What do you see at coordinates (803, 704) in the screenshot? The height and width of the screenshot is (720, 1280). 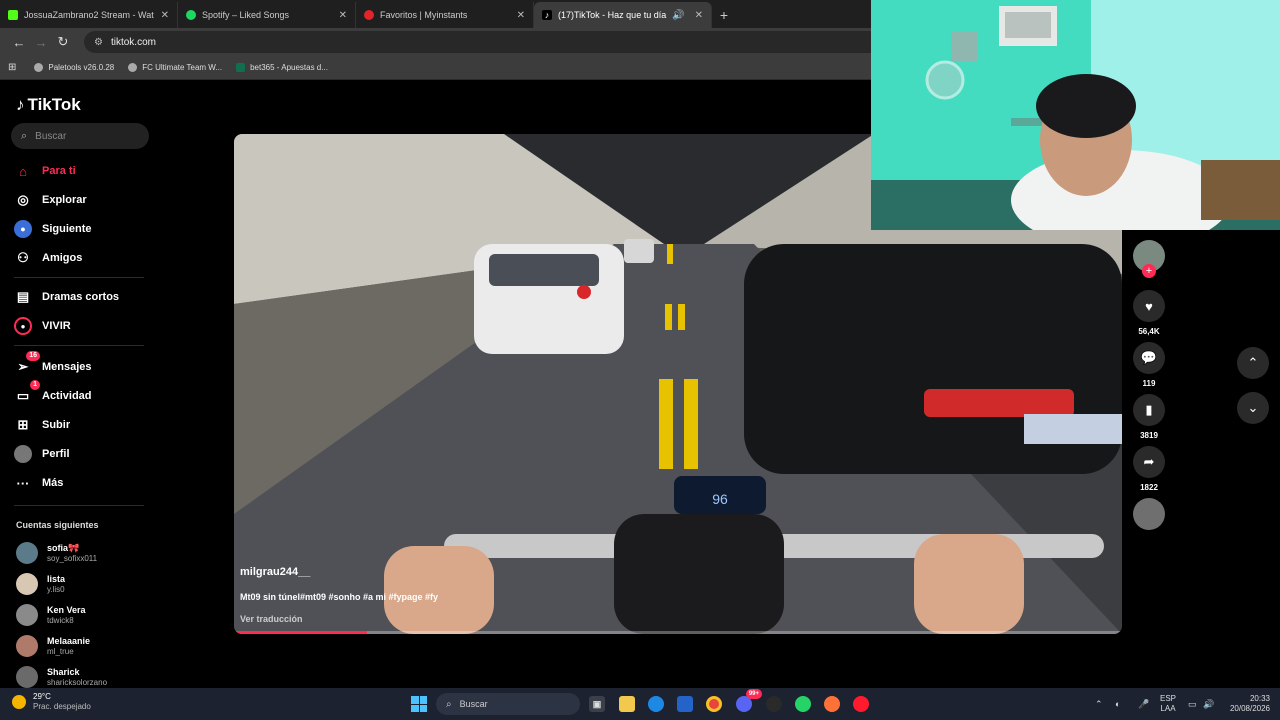 I see `whatsapp-icon` at bounding box center [803, 704].